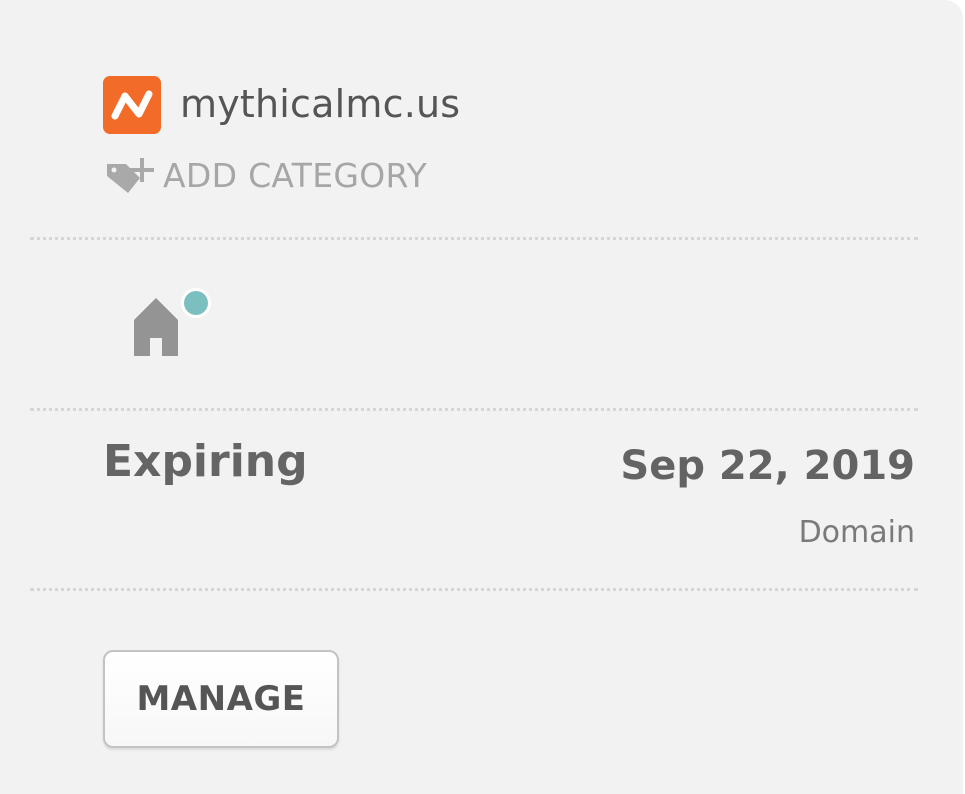 This screenshot has height=794, width=965. Describe the element at coordinates (205, 461) in the screenshot. I see `expiry-status: Expiring` at that location.